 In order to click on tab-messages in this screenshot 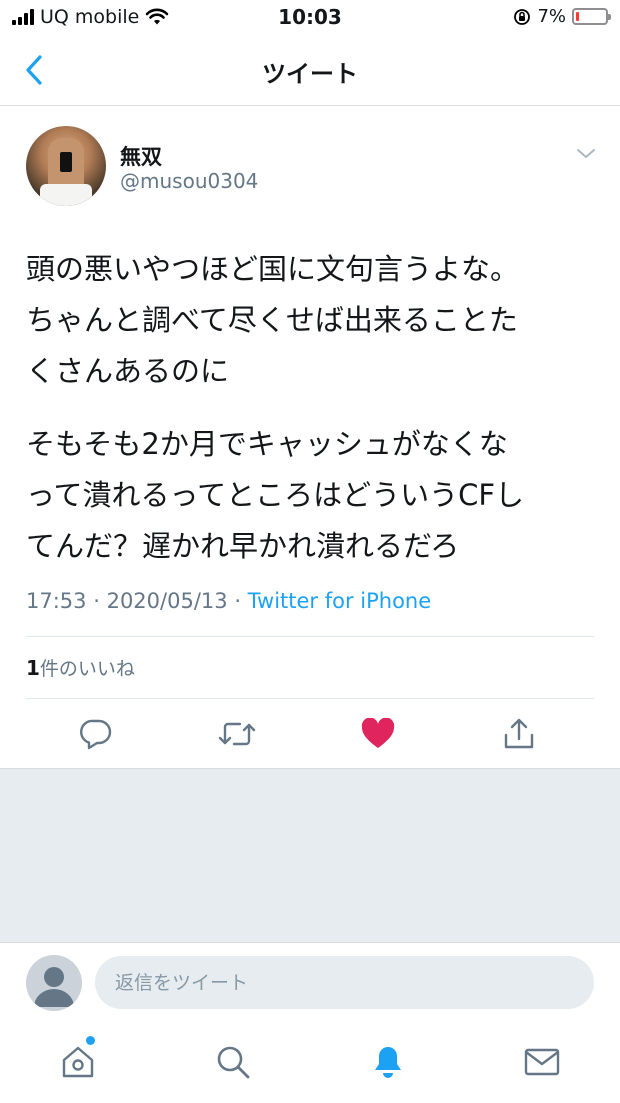, I will do `click(542, 1062)`.